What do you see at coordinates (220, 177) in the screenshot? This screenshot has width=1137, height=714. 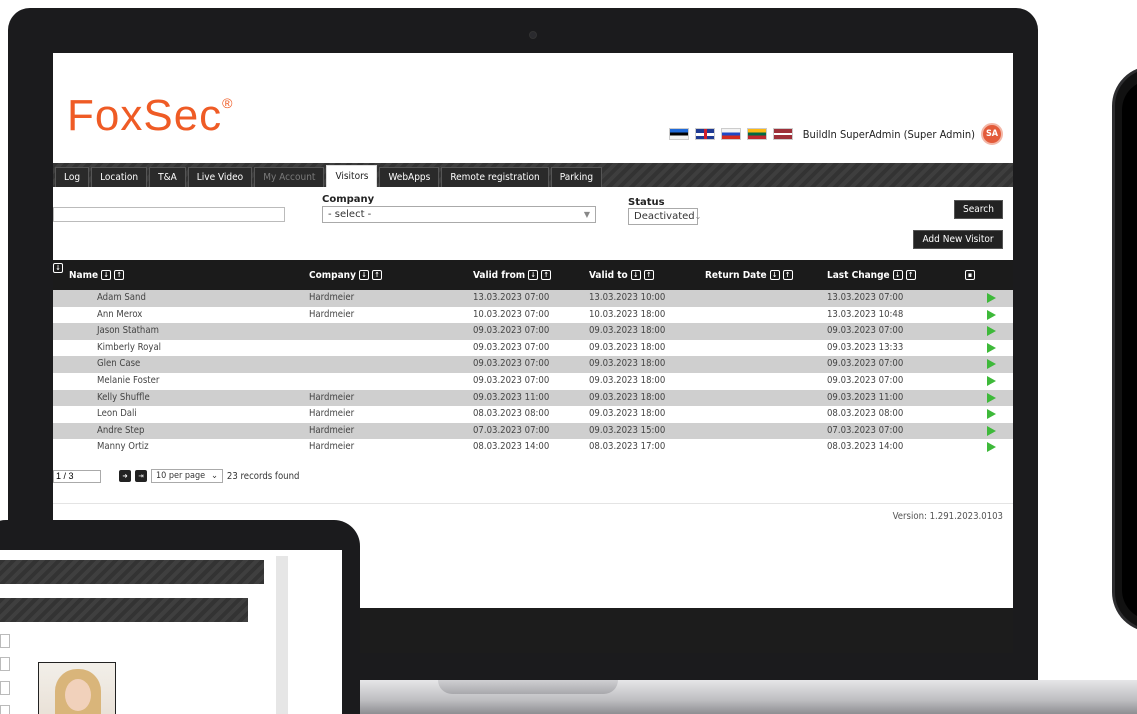 I see `tab-live-video: Live Video` at bounding box center [220, 177].